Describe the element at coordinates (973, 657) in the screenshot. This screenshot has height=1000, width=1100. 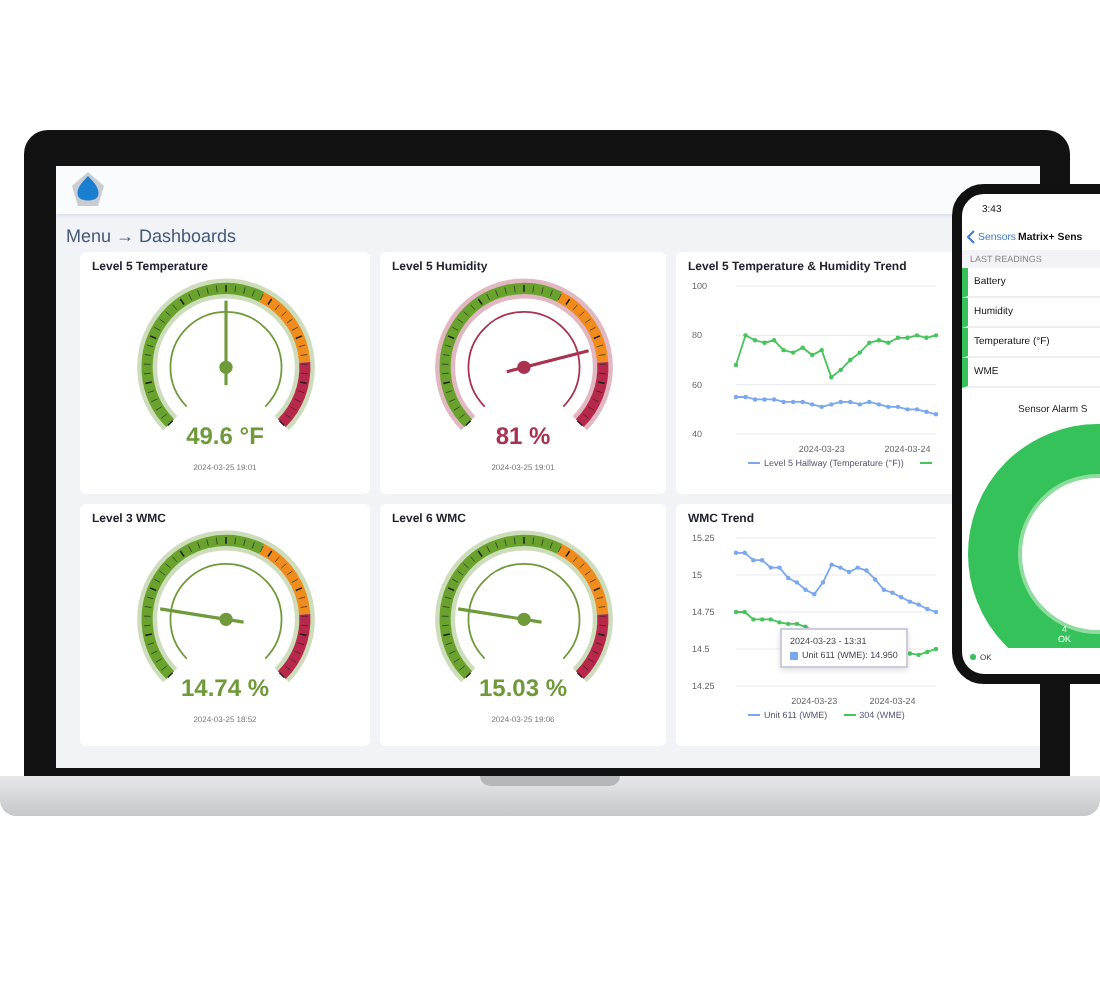
I see `legend-dot` at that location.